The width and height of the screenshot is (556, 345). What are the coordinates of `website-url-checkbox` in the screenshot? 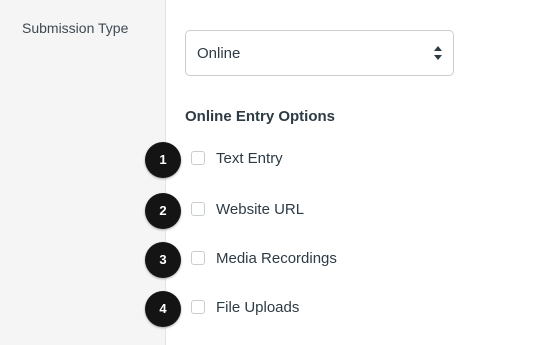 It's located at (198, 209).